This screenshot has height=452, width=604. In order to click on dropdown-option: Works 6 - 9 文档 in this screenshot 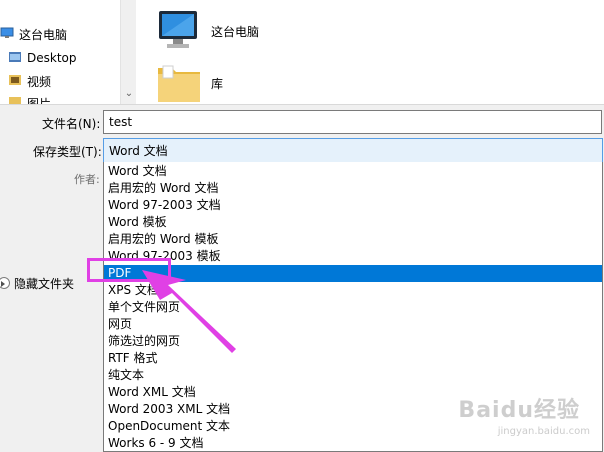, I will do `click(353, 443)`.